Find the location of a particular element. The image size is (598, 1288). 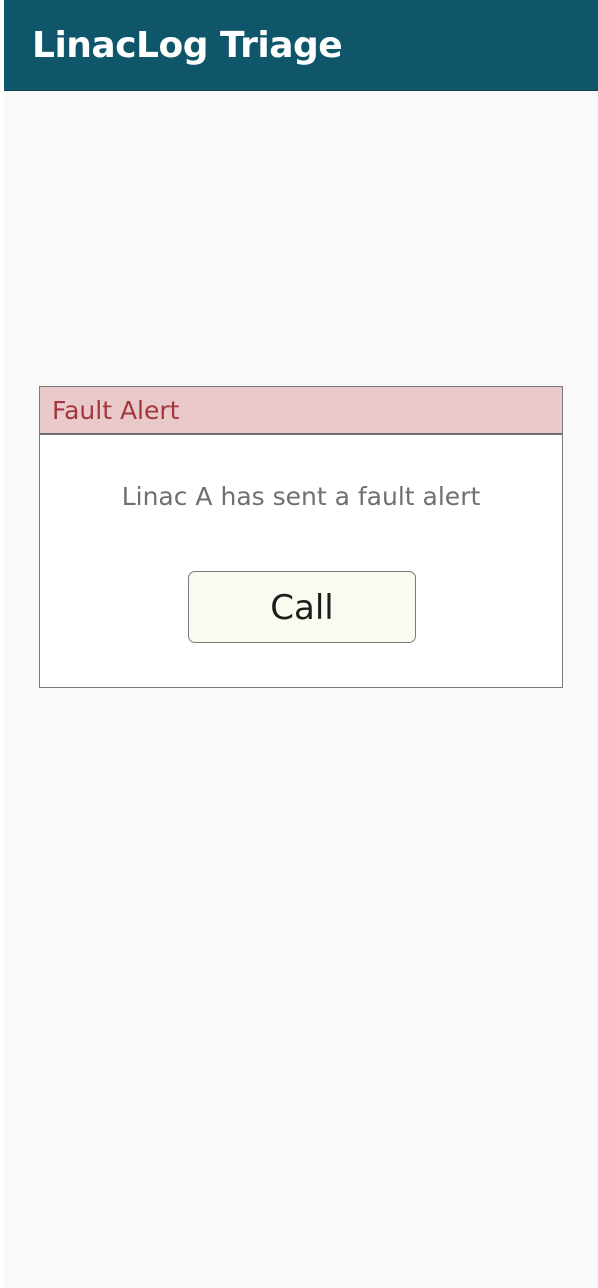

dialog-title: Fault Alert is located at coordinates (116, 410).